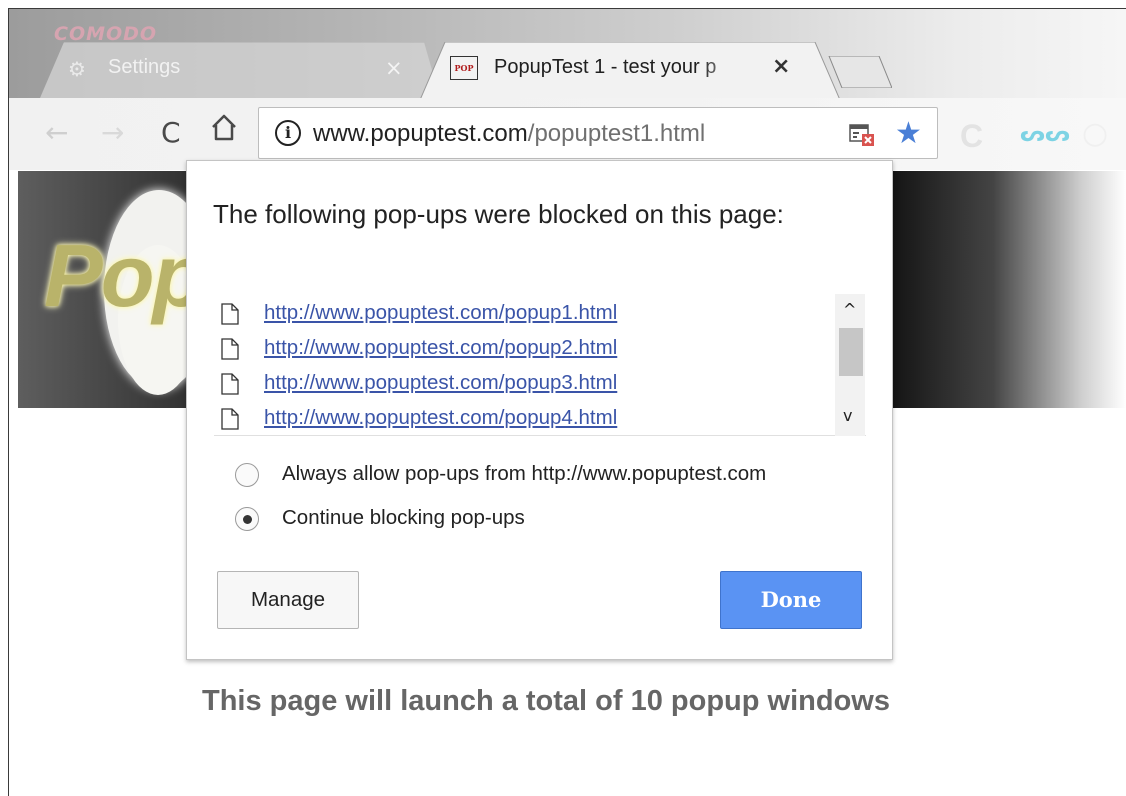  What do you see at coordinates (77, 69) in the screenshot?
I see `gear-icon: ⚙` at bounding box center [77, 69].